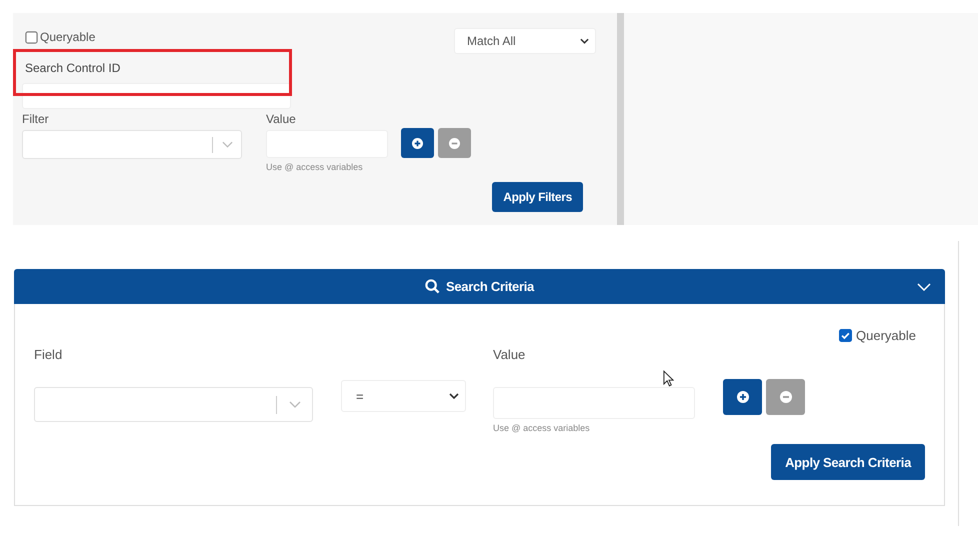 This screenshot has width=978, height=540. I want to click on value-field, so click(594, 403).